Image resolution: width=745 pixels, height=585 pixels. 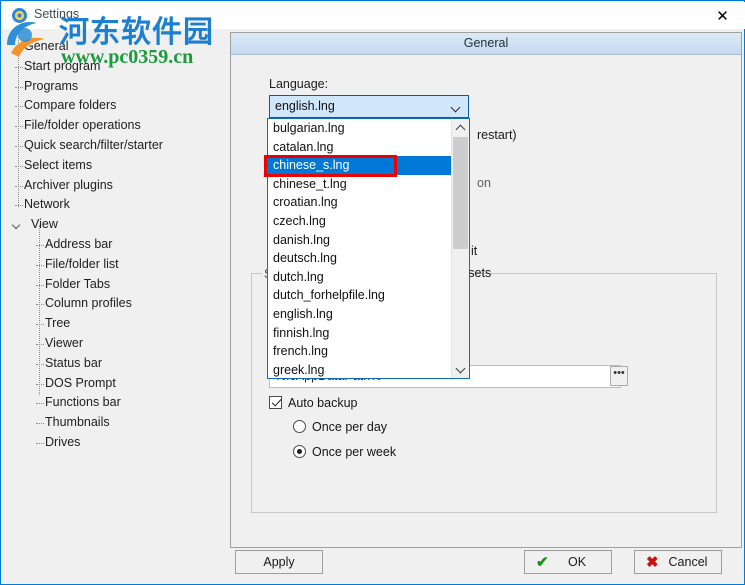 I want to click on dropdown-option: catalan.lng, so click(x=368, y=147).